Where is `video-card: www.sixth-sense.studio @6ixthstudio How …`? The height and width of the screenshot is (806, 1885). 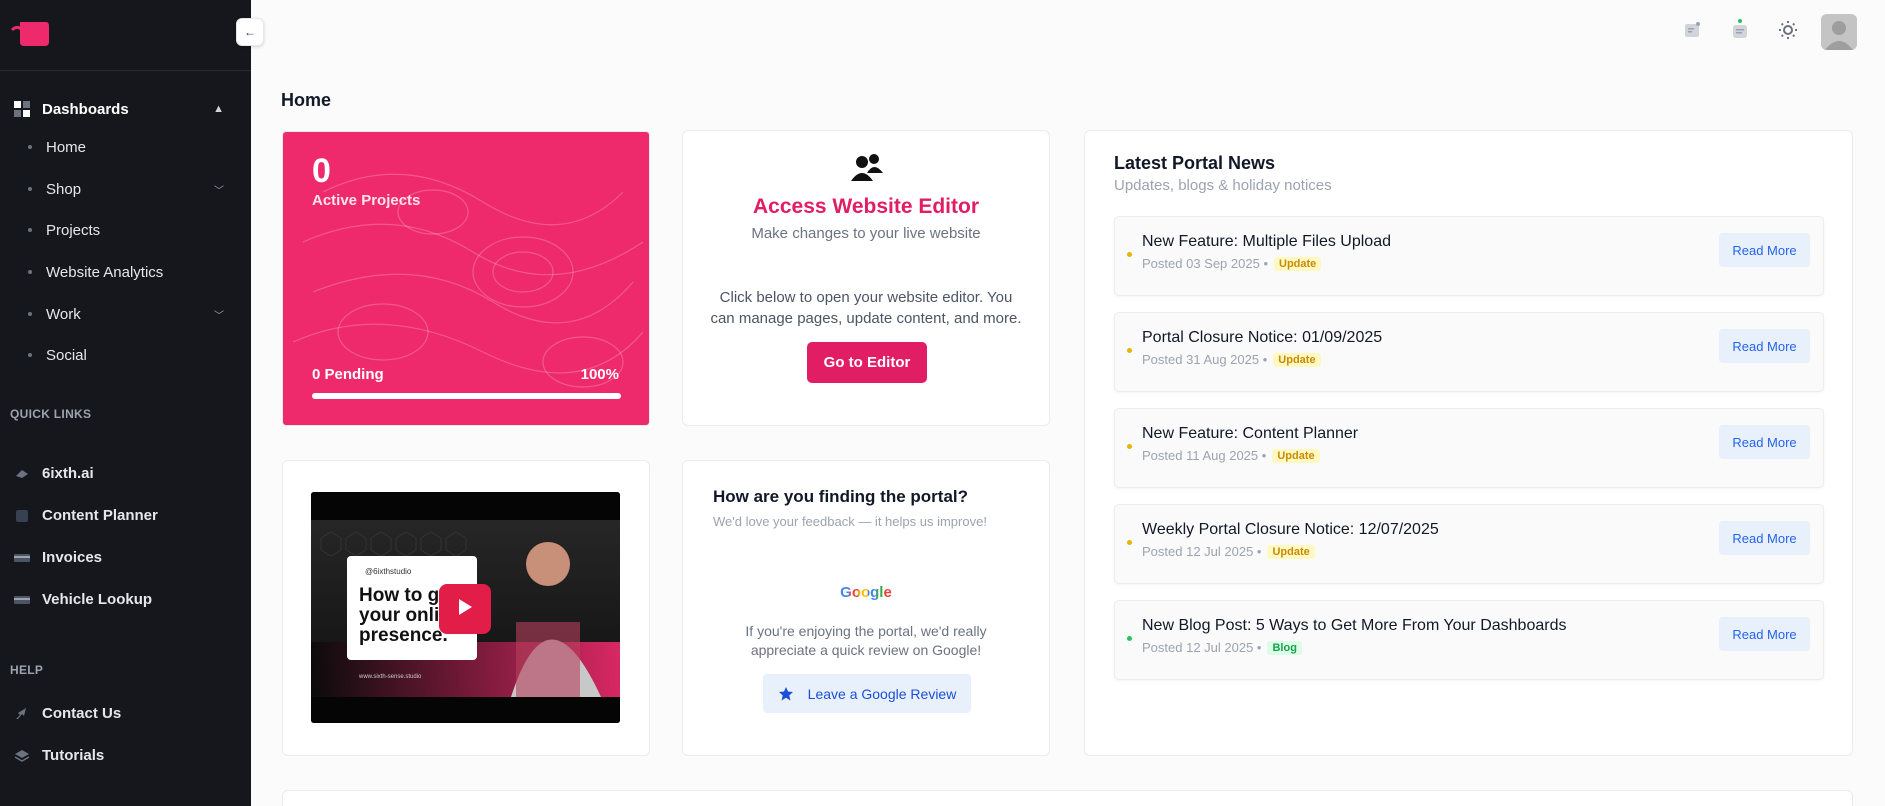 video-card: www.sixth-sense.studio @6ixthstudio How … is located at coordinates (466, 608).